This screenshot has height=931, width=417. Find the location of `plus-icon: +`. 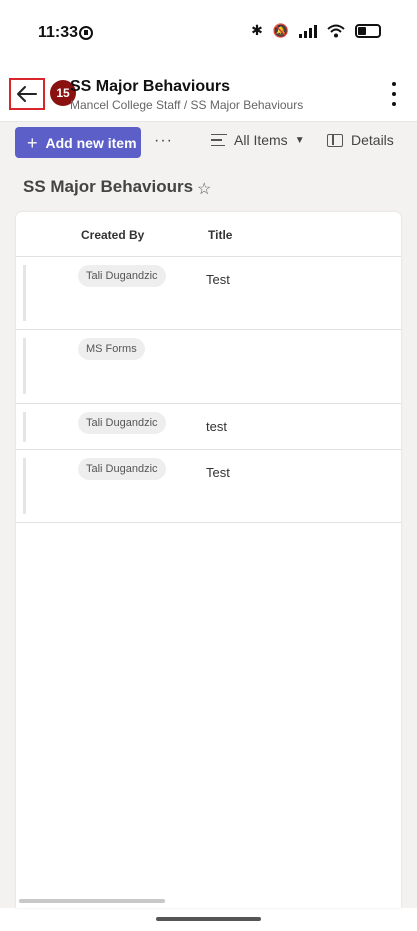

plus-icon: + is located at coordinates (32, 142).